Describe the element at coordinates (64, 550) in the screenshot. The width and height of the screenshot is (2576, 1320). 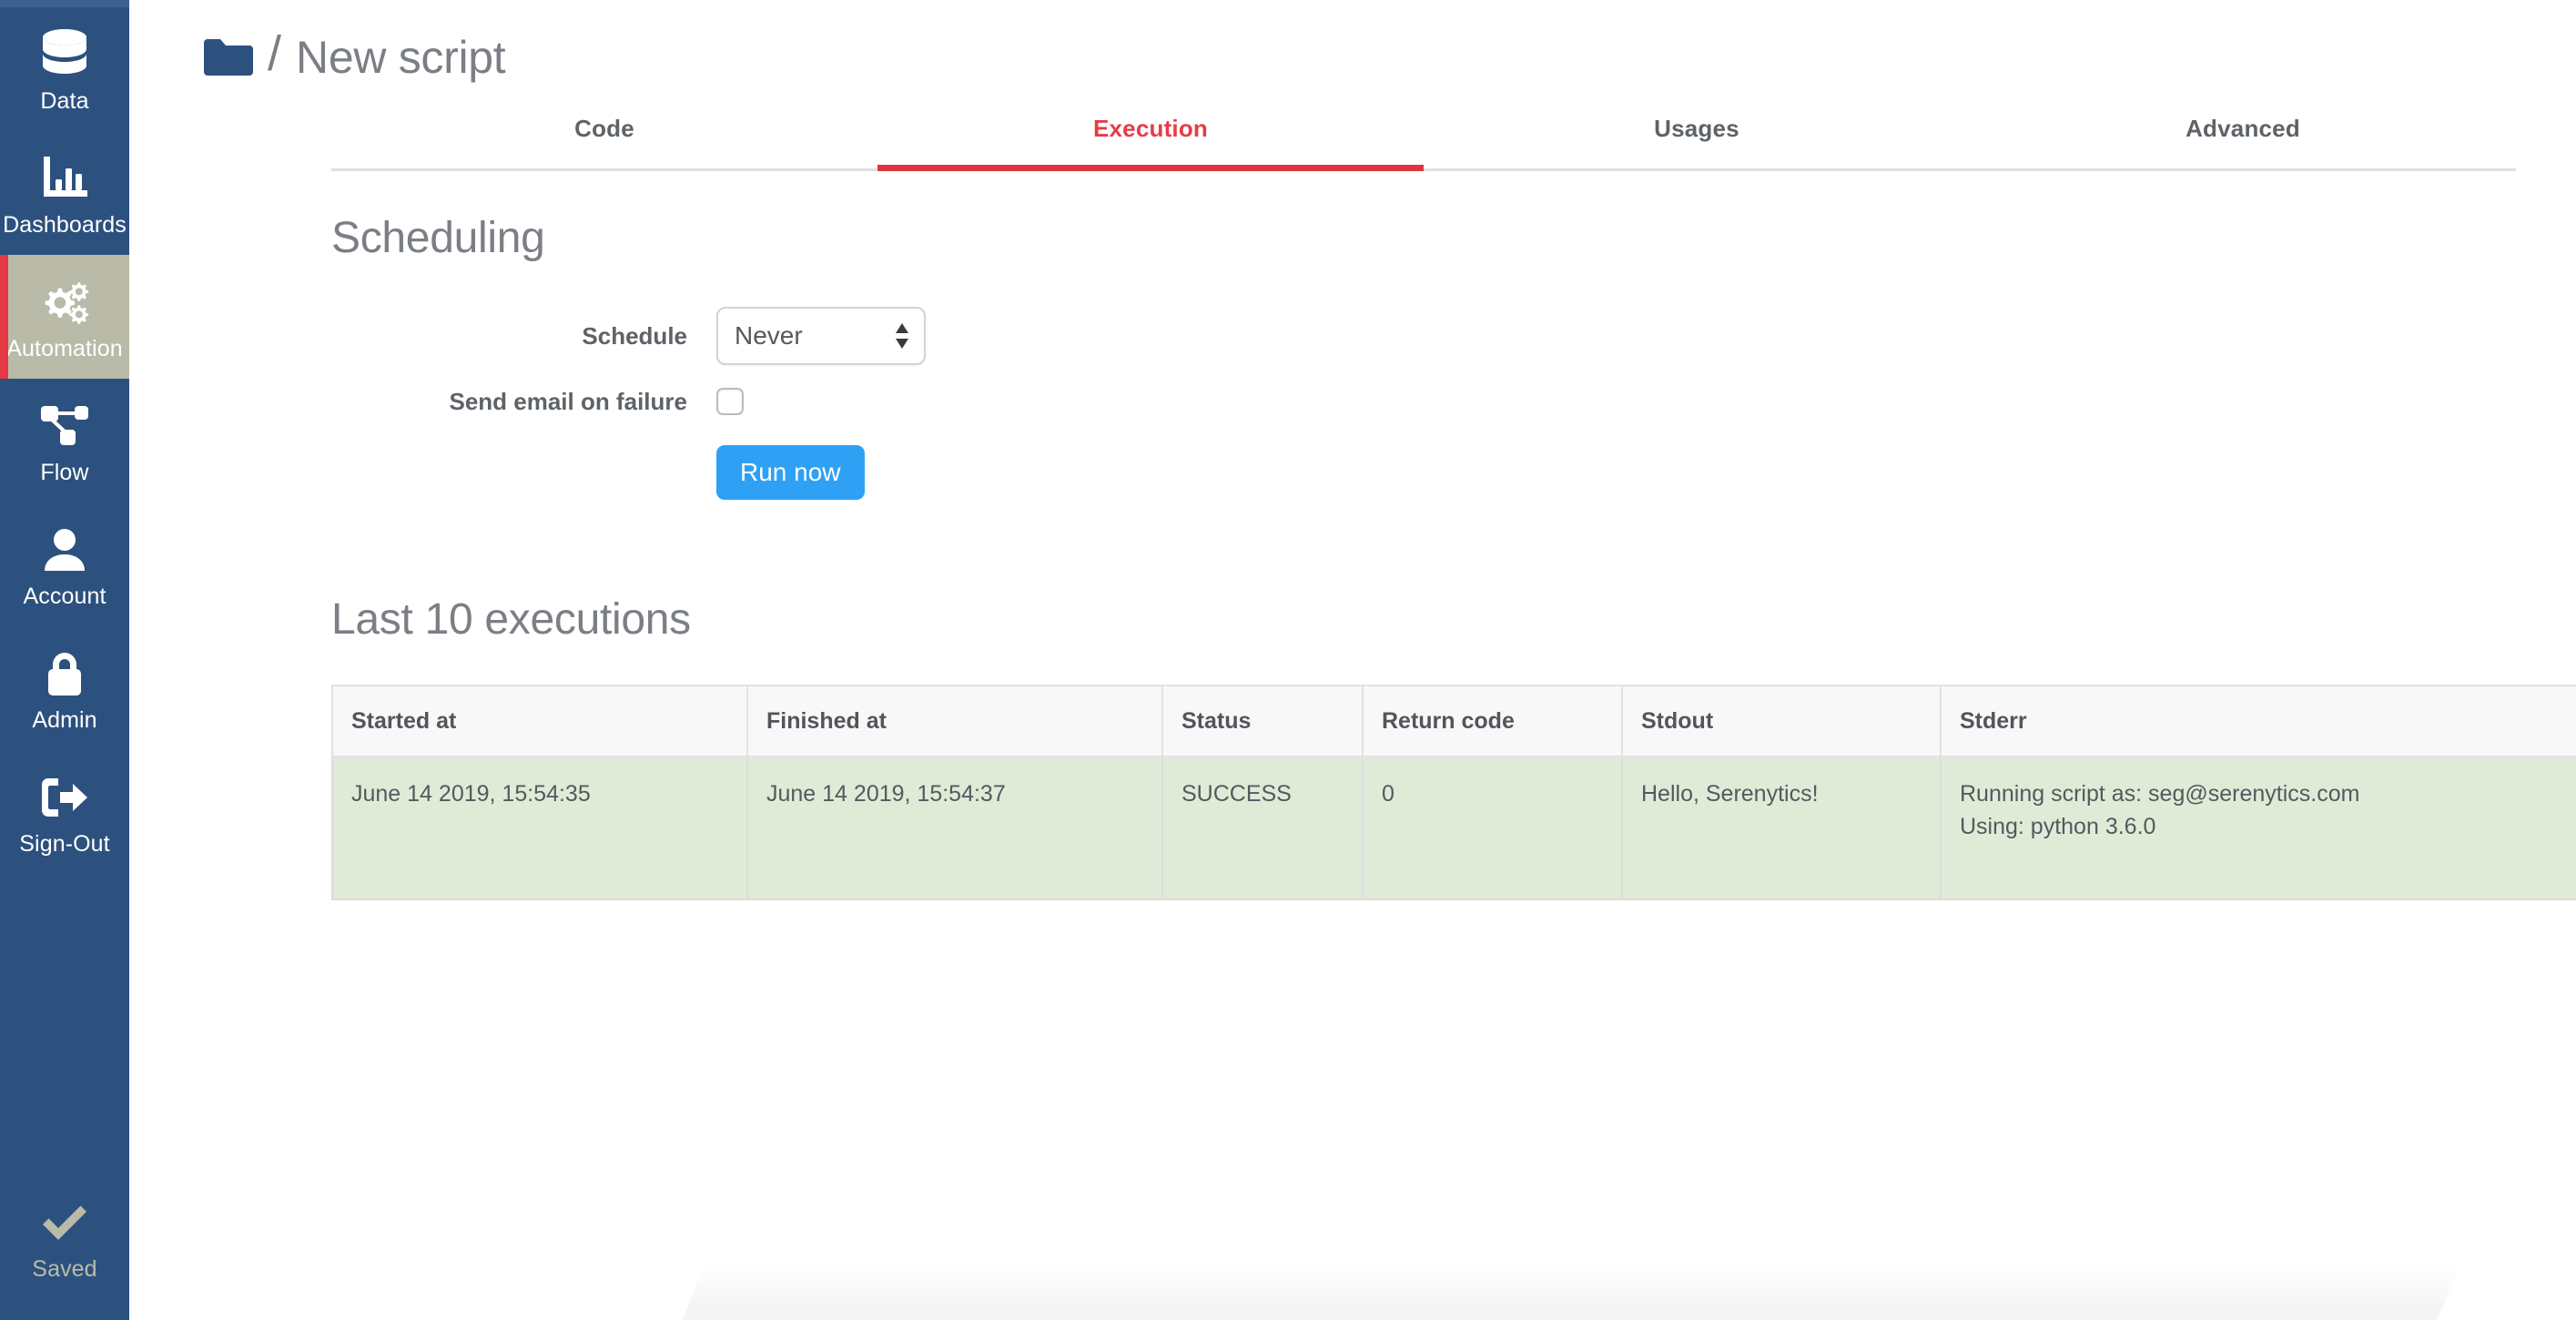
I see `user-icon` at that location.